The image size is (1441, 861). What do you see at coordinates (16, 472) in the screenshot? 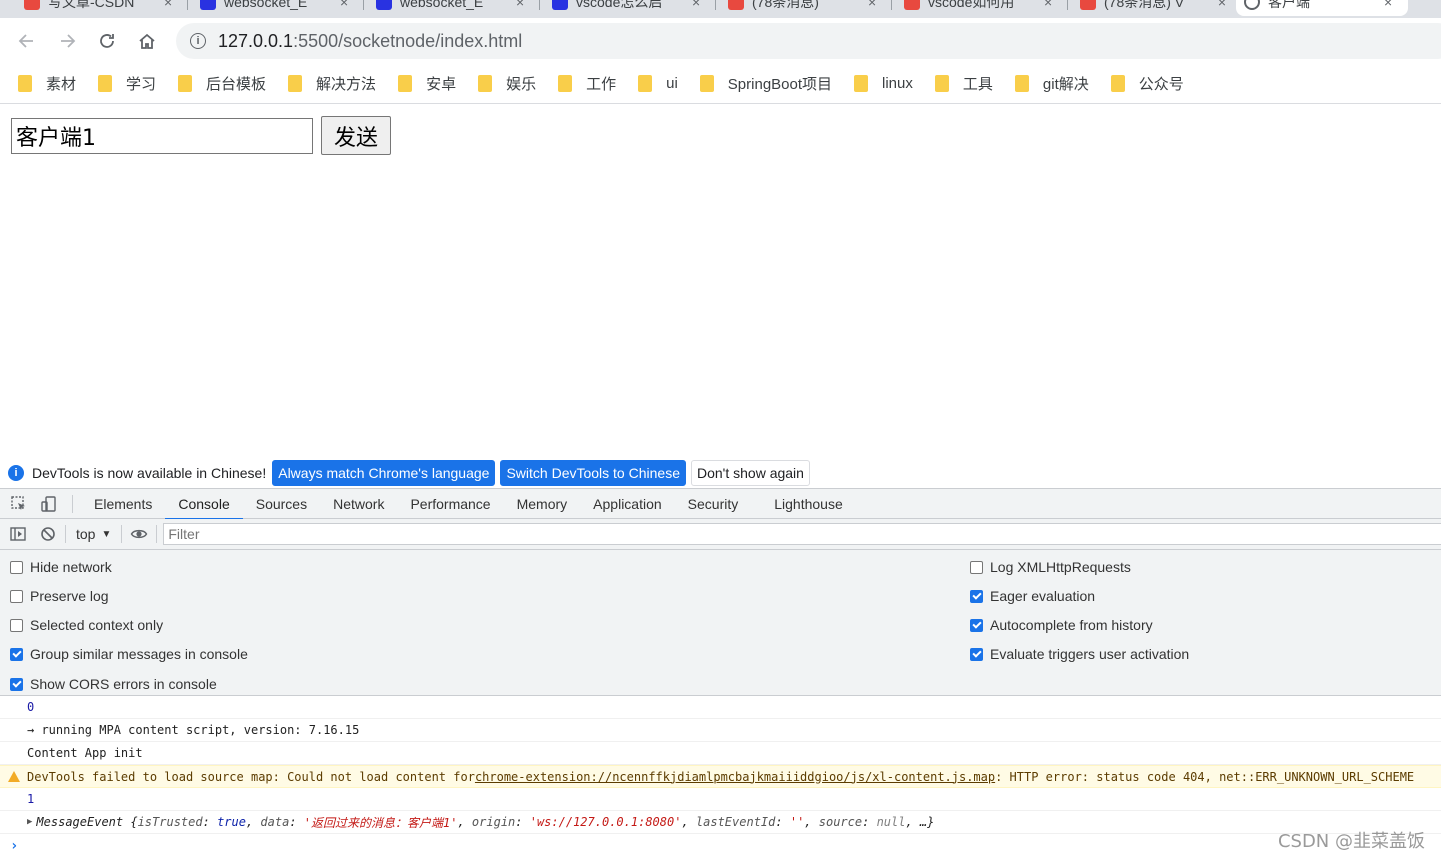
I see `info-icon: i` at bounding box center [16, 472].